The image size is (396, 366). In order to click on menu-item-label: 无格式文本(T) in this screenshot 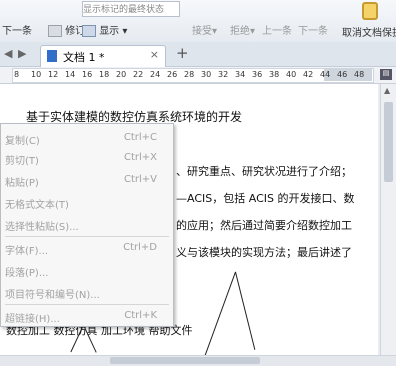, I will do `click(37, 205)`.